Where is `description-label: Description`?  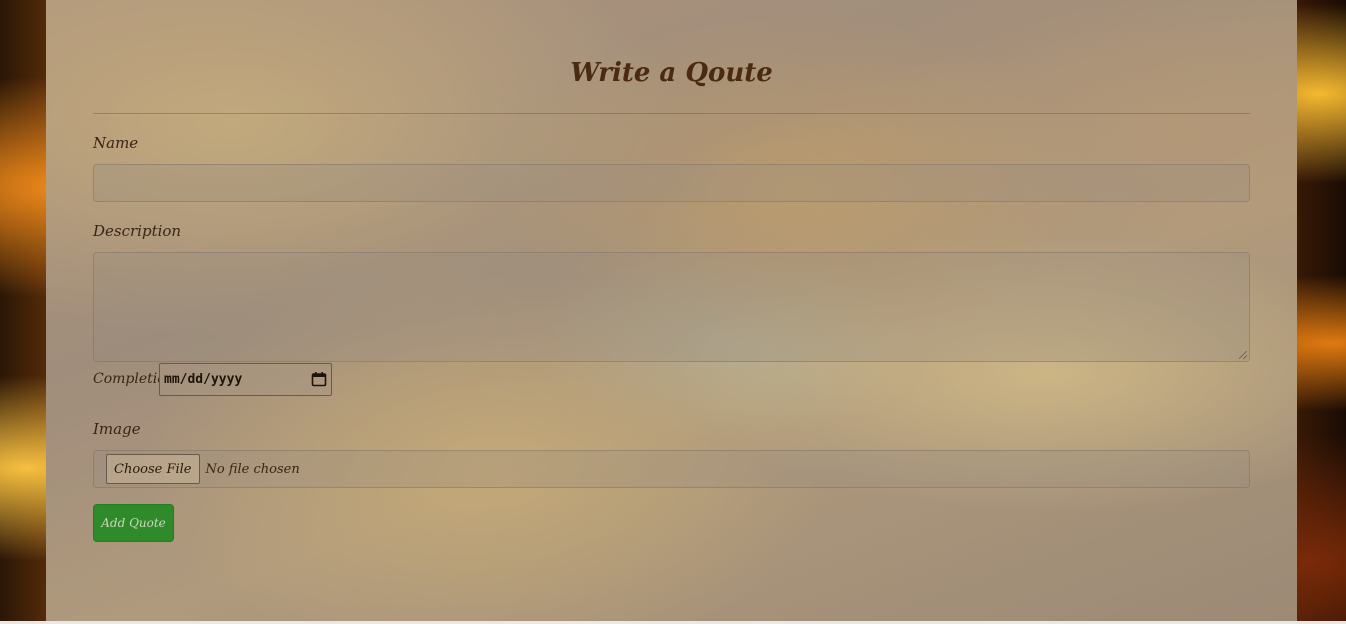
description-label: Description is located at coordinates (137, 231).